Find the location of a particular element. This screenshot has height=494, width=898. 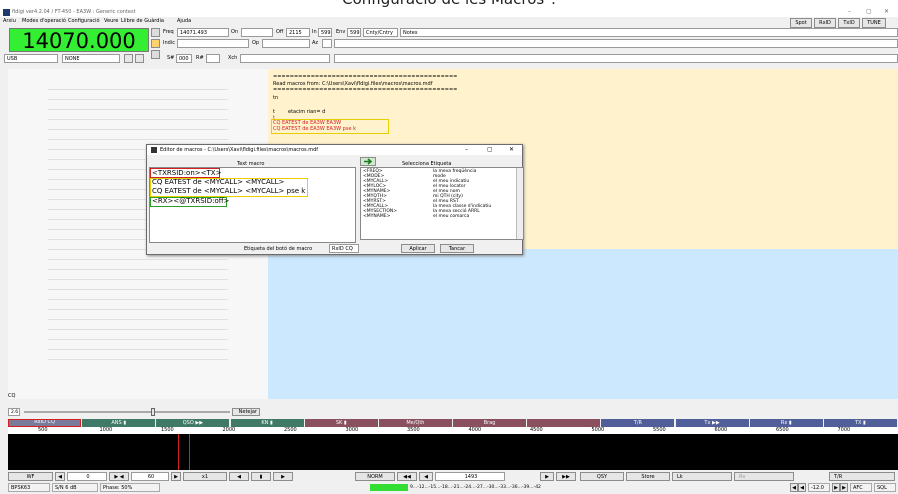

menu-configuracio: Configuració is located at coordinates (84, 21).